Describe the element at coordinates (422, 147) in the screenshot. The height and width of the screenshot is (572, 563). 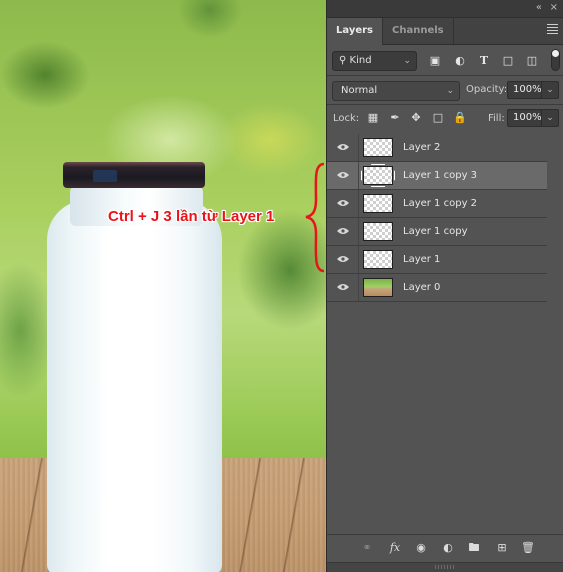
I see `layer-name: Layer 2` at that location.